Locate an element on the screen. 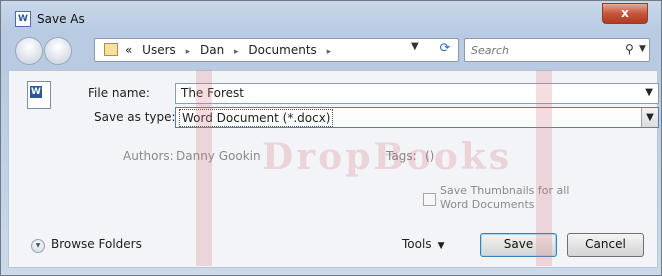 The height and width of the screenshot is (276, 662). tags-label: Tags: is located at coordinates (401, 156).